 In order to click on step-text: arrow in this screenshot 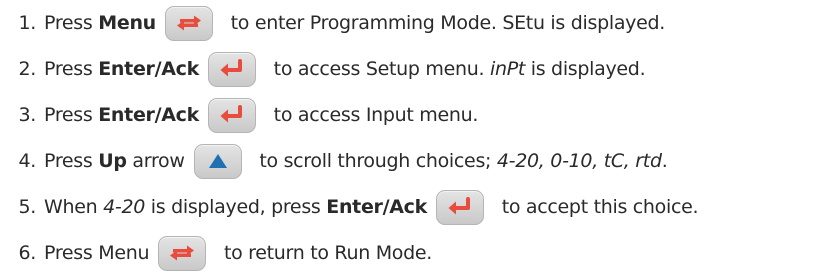, I will do `click(155, 161)`.